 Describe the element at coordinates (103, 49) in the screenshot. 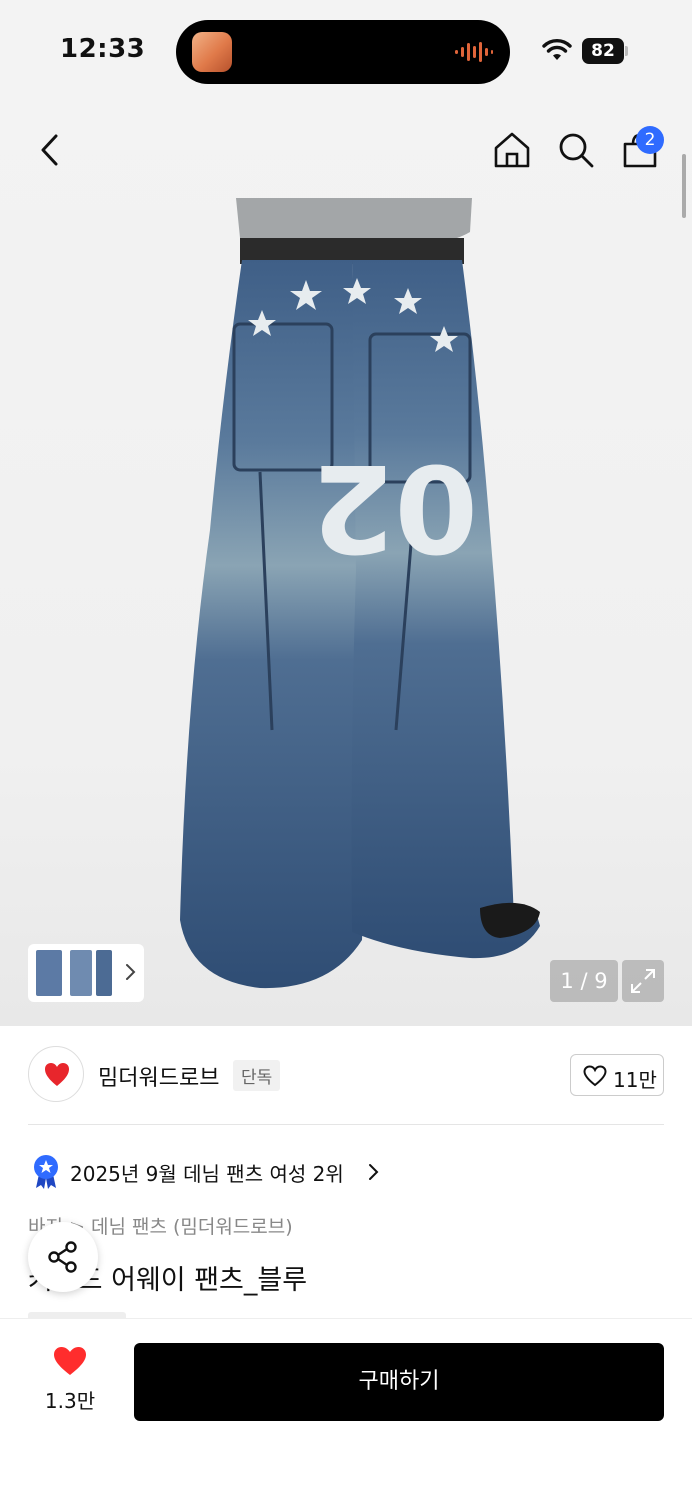

I see `status-time: 12:33` at that location.